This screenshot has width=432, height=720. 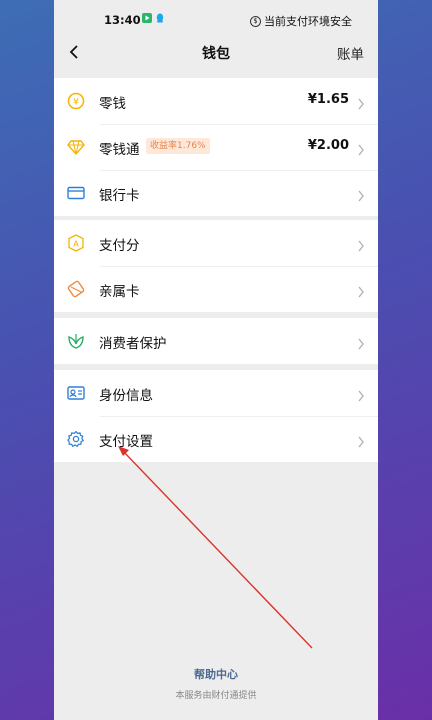 I want to click on menu-item-label: 消费者保护, so click(x=133, y=344).